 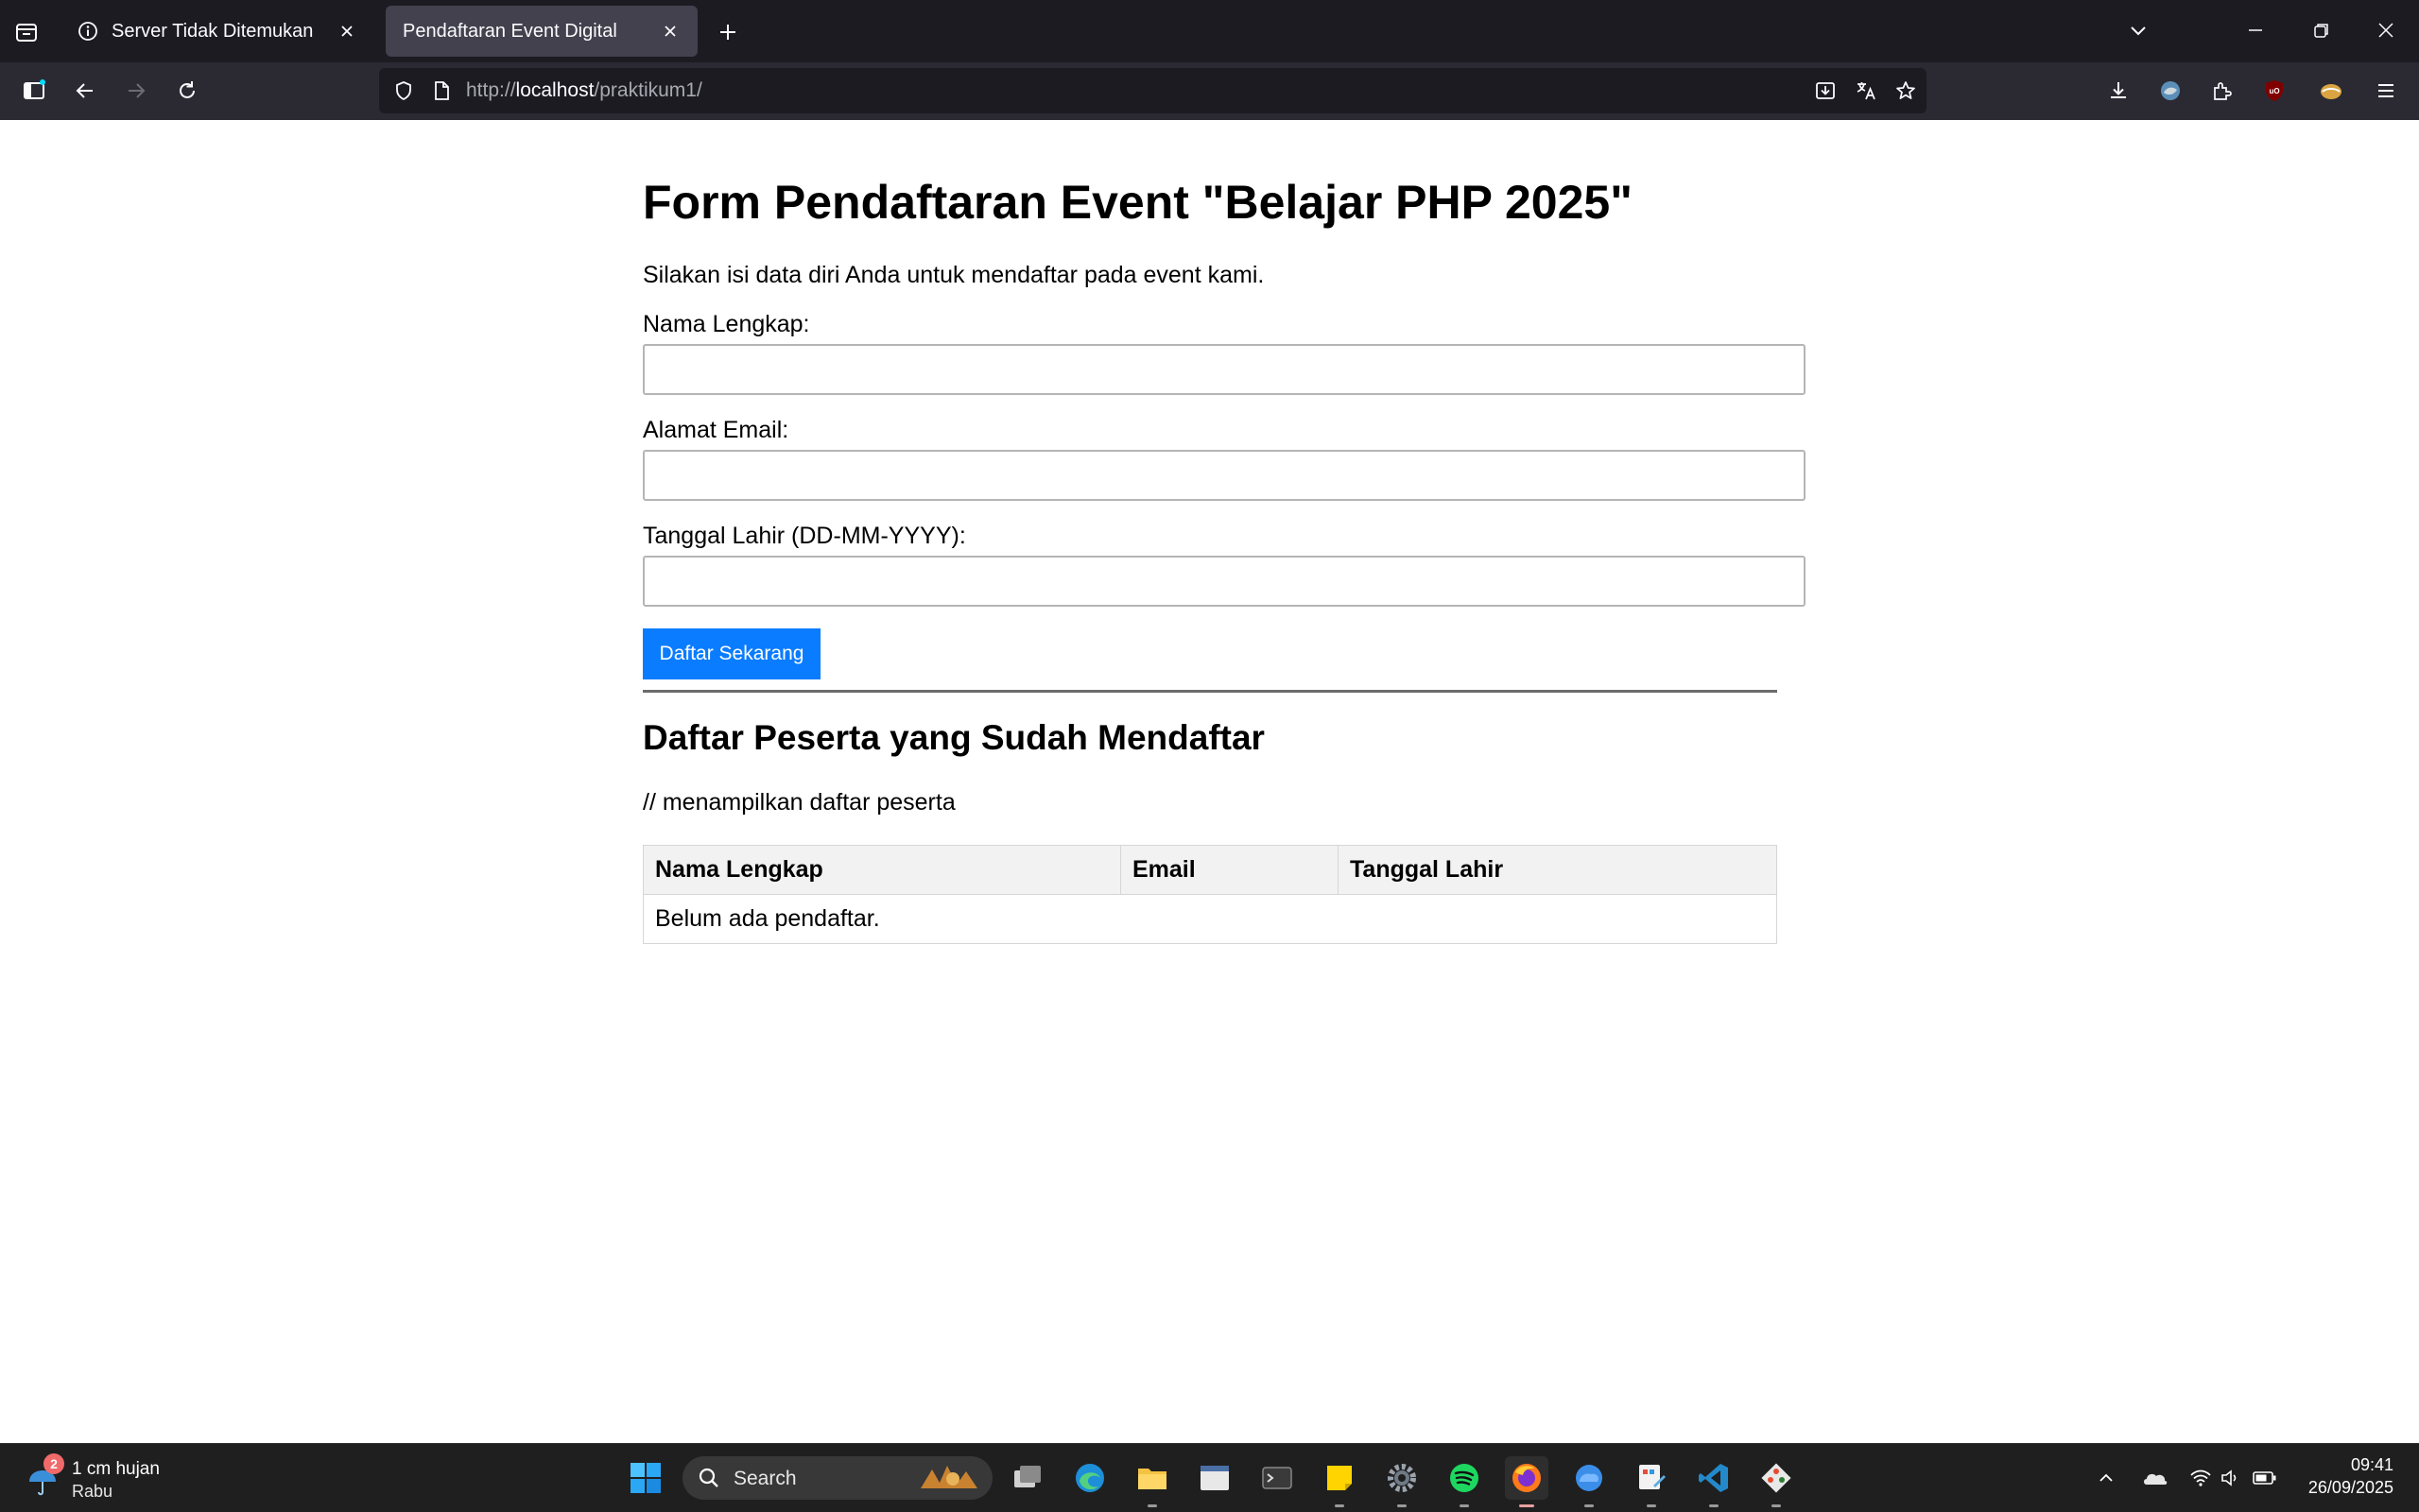 I want to click on birth-date-input, so click(x=1225, y=581).